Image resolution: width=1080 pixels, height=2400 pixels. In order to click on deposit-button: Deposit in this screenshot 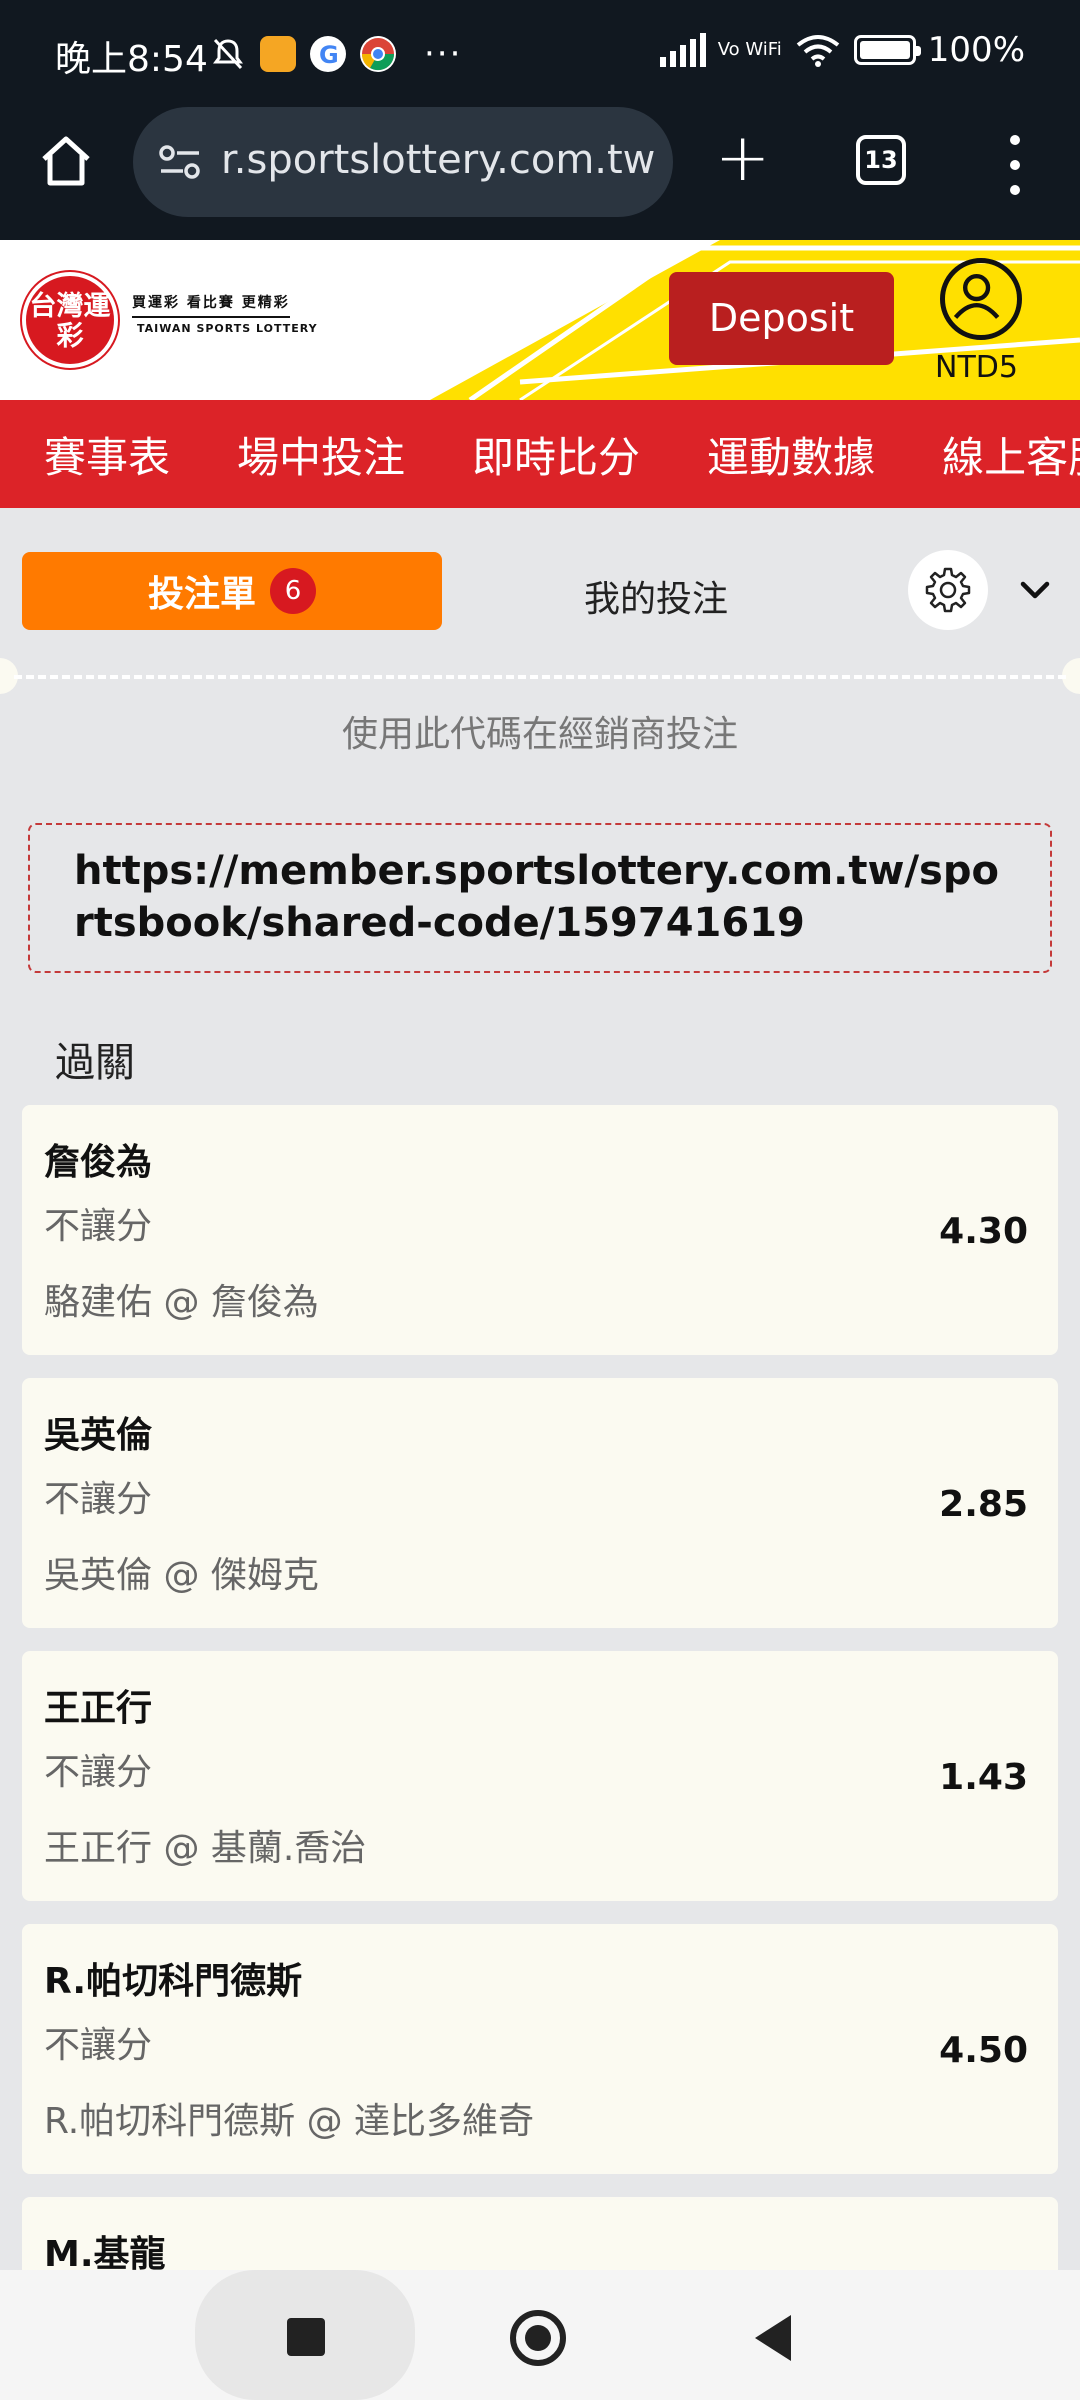, I will do `click(781, 318)`.